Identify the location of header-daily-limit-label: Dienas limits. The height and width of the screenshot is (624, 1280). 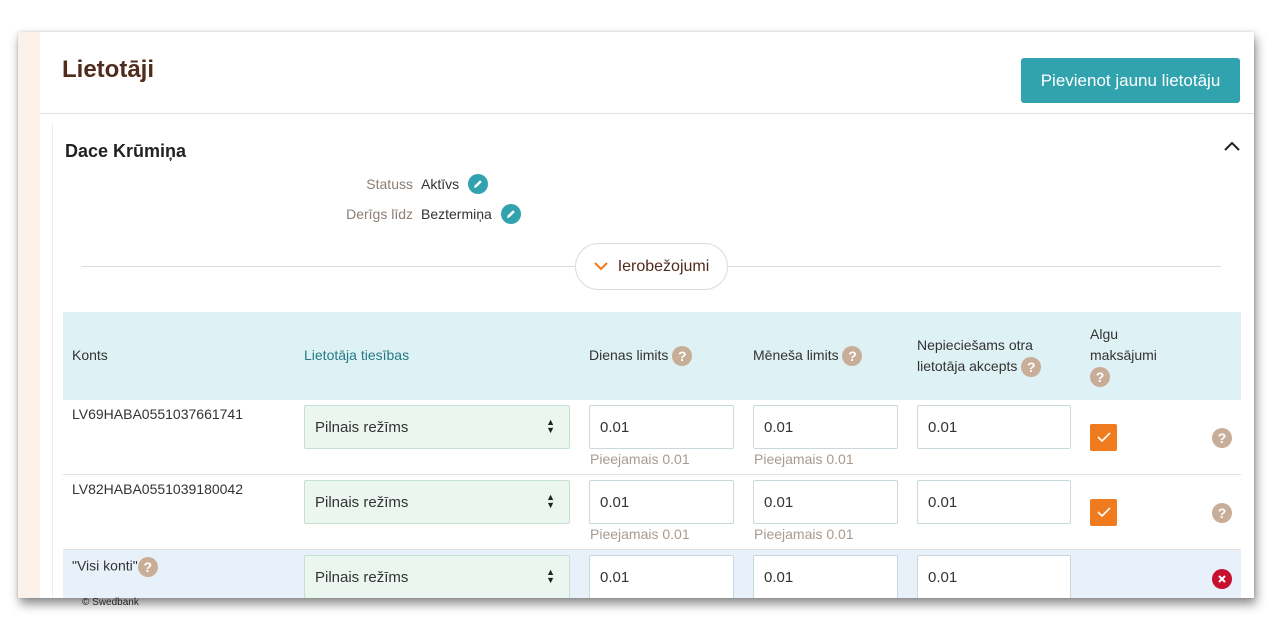
(629, 355).